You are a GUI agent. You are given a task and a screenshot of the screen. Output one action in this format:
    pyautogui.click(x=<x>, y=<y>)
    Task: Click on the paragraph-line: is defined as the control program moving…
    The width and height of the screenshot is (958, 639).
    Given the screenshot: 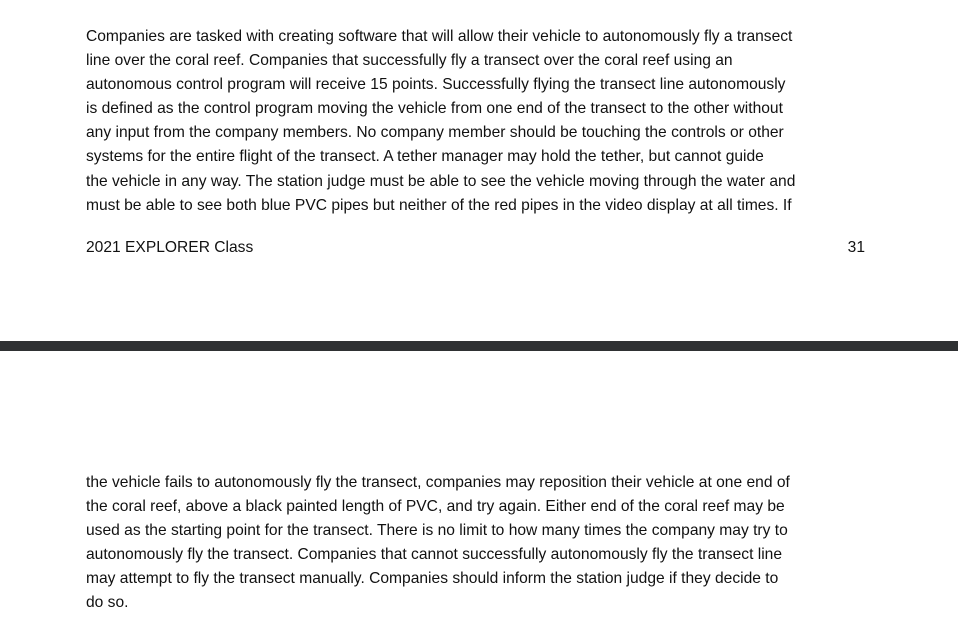 What is the action you would take?
    pyautogui.click(x=434, y=109)
    